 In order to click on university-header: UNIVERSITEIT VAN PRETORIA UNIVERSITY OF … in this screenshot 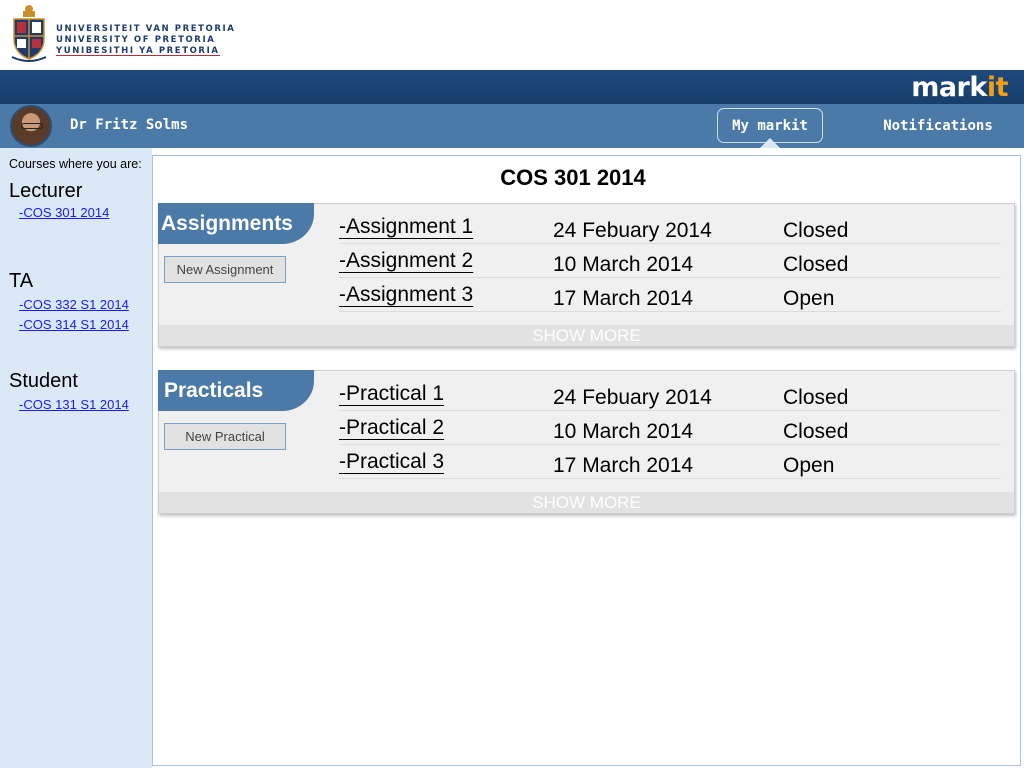, I will do `click(512, 35)`.